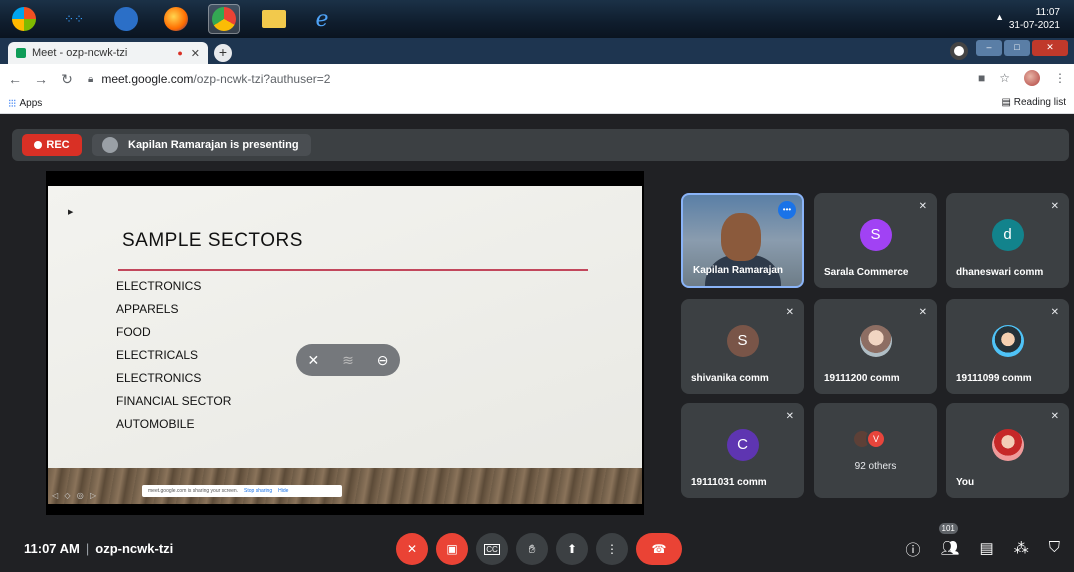 This screenshot has height=572, width=1074. I want to click on present-button: ⬆, so click(572, 549).